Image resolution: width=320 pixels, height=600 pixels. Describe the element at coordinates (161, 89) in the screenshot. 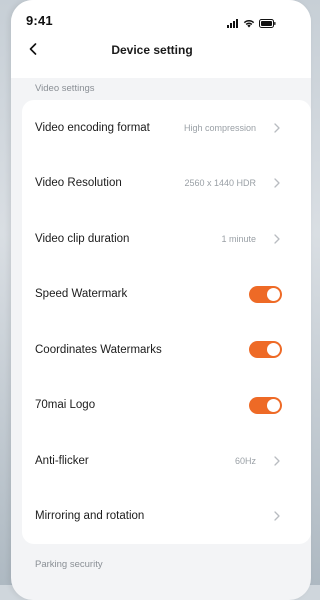

I see `section-header-video: Video settings` at that location.